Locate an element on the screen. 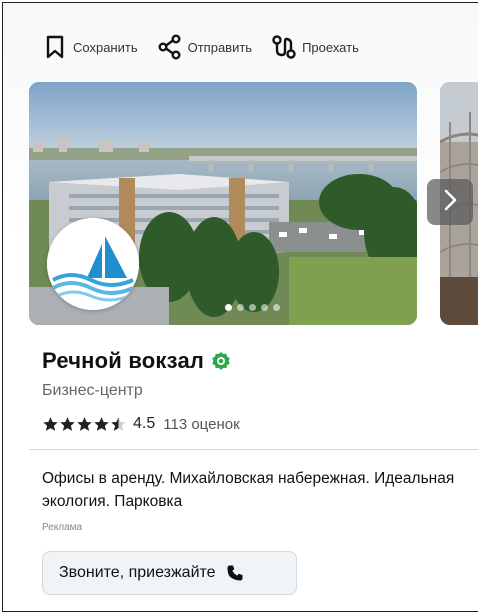 This screenshot has width=481, height=614. carousel-dot-active is located at coordinates (228, 307).